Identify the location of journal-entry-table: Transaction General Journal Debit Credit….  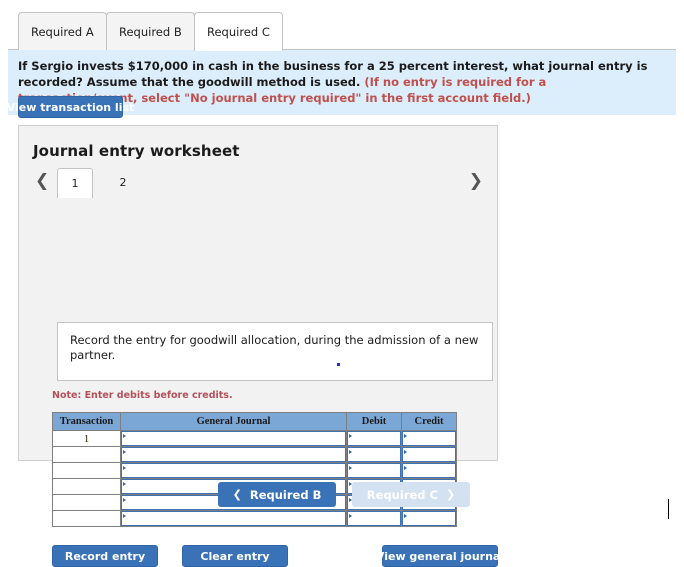
(254, 469).